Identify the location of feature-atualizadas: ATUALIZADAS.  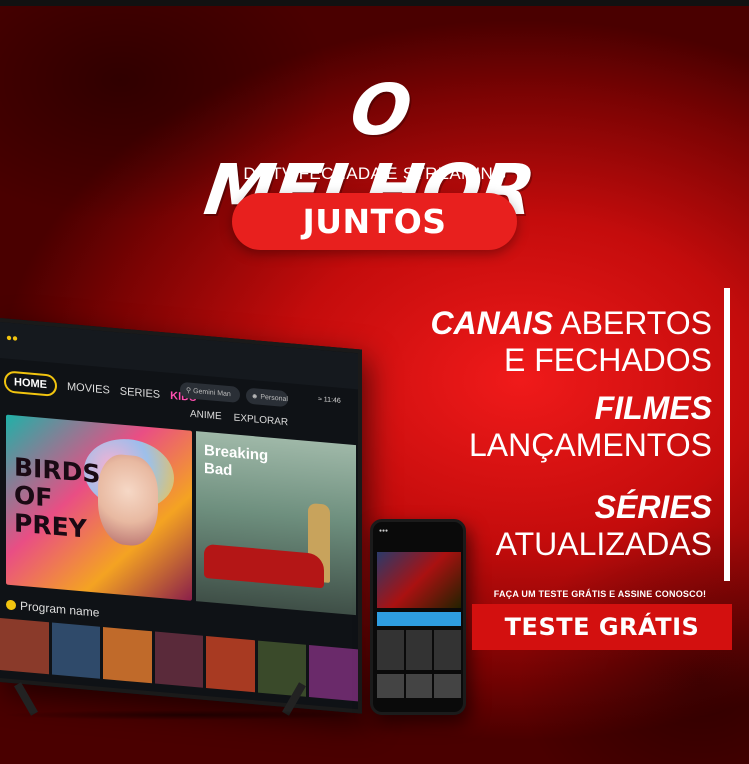
(604, 544).